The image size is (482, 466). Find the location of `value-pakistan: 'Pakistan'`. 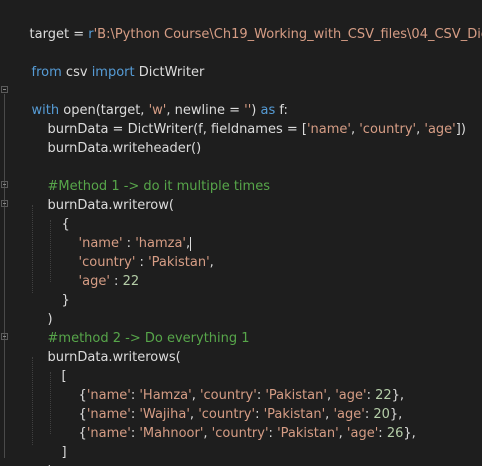

value-pakistan: 'Pakistan' is located at coordinates (179, 262).